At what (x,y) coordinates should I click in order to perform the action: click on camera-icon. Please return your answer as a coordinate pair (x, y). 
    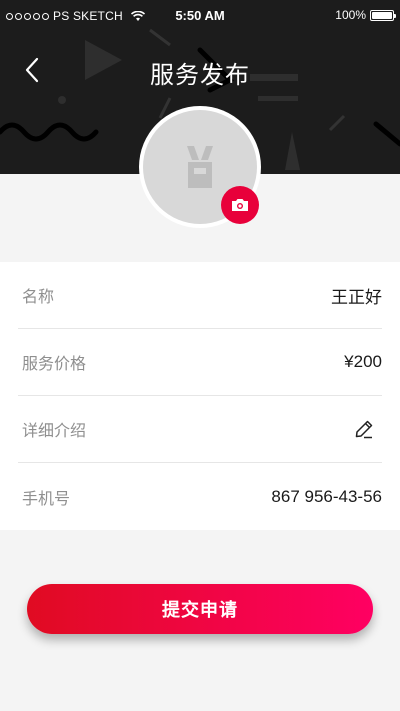
    Looking at the image, I should click on (240, 205).